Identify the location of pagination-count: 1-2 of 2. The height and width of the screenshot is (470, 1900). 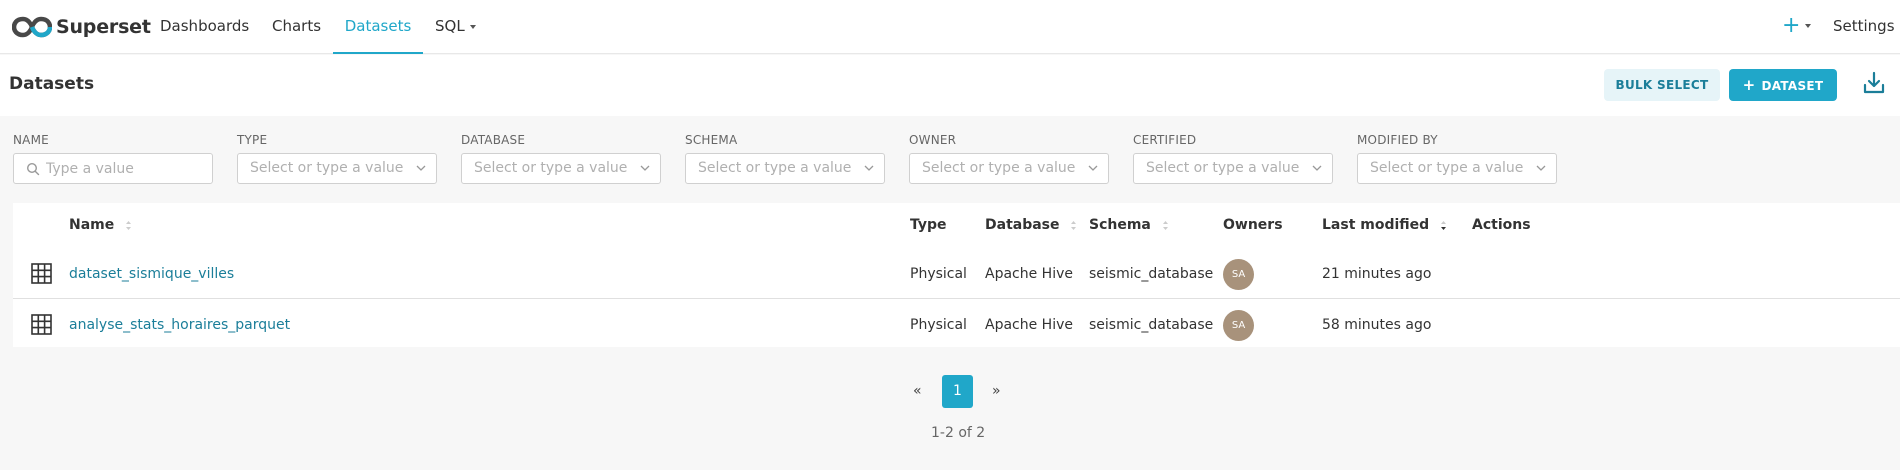
(958, 433).